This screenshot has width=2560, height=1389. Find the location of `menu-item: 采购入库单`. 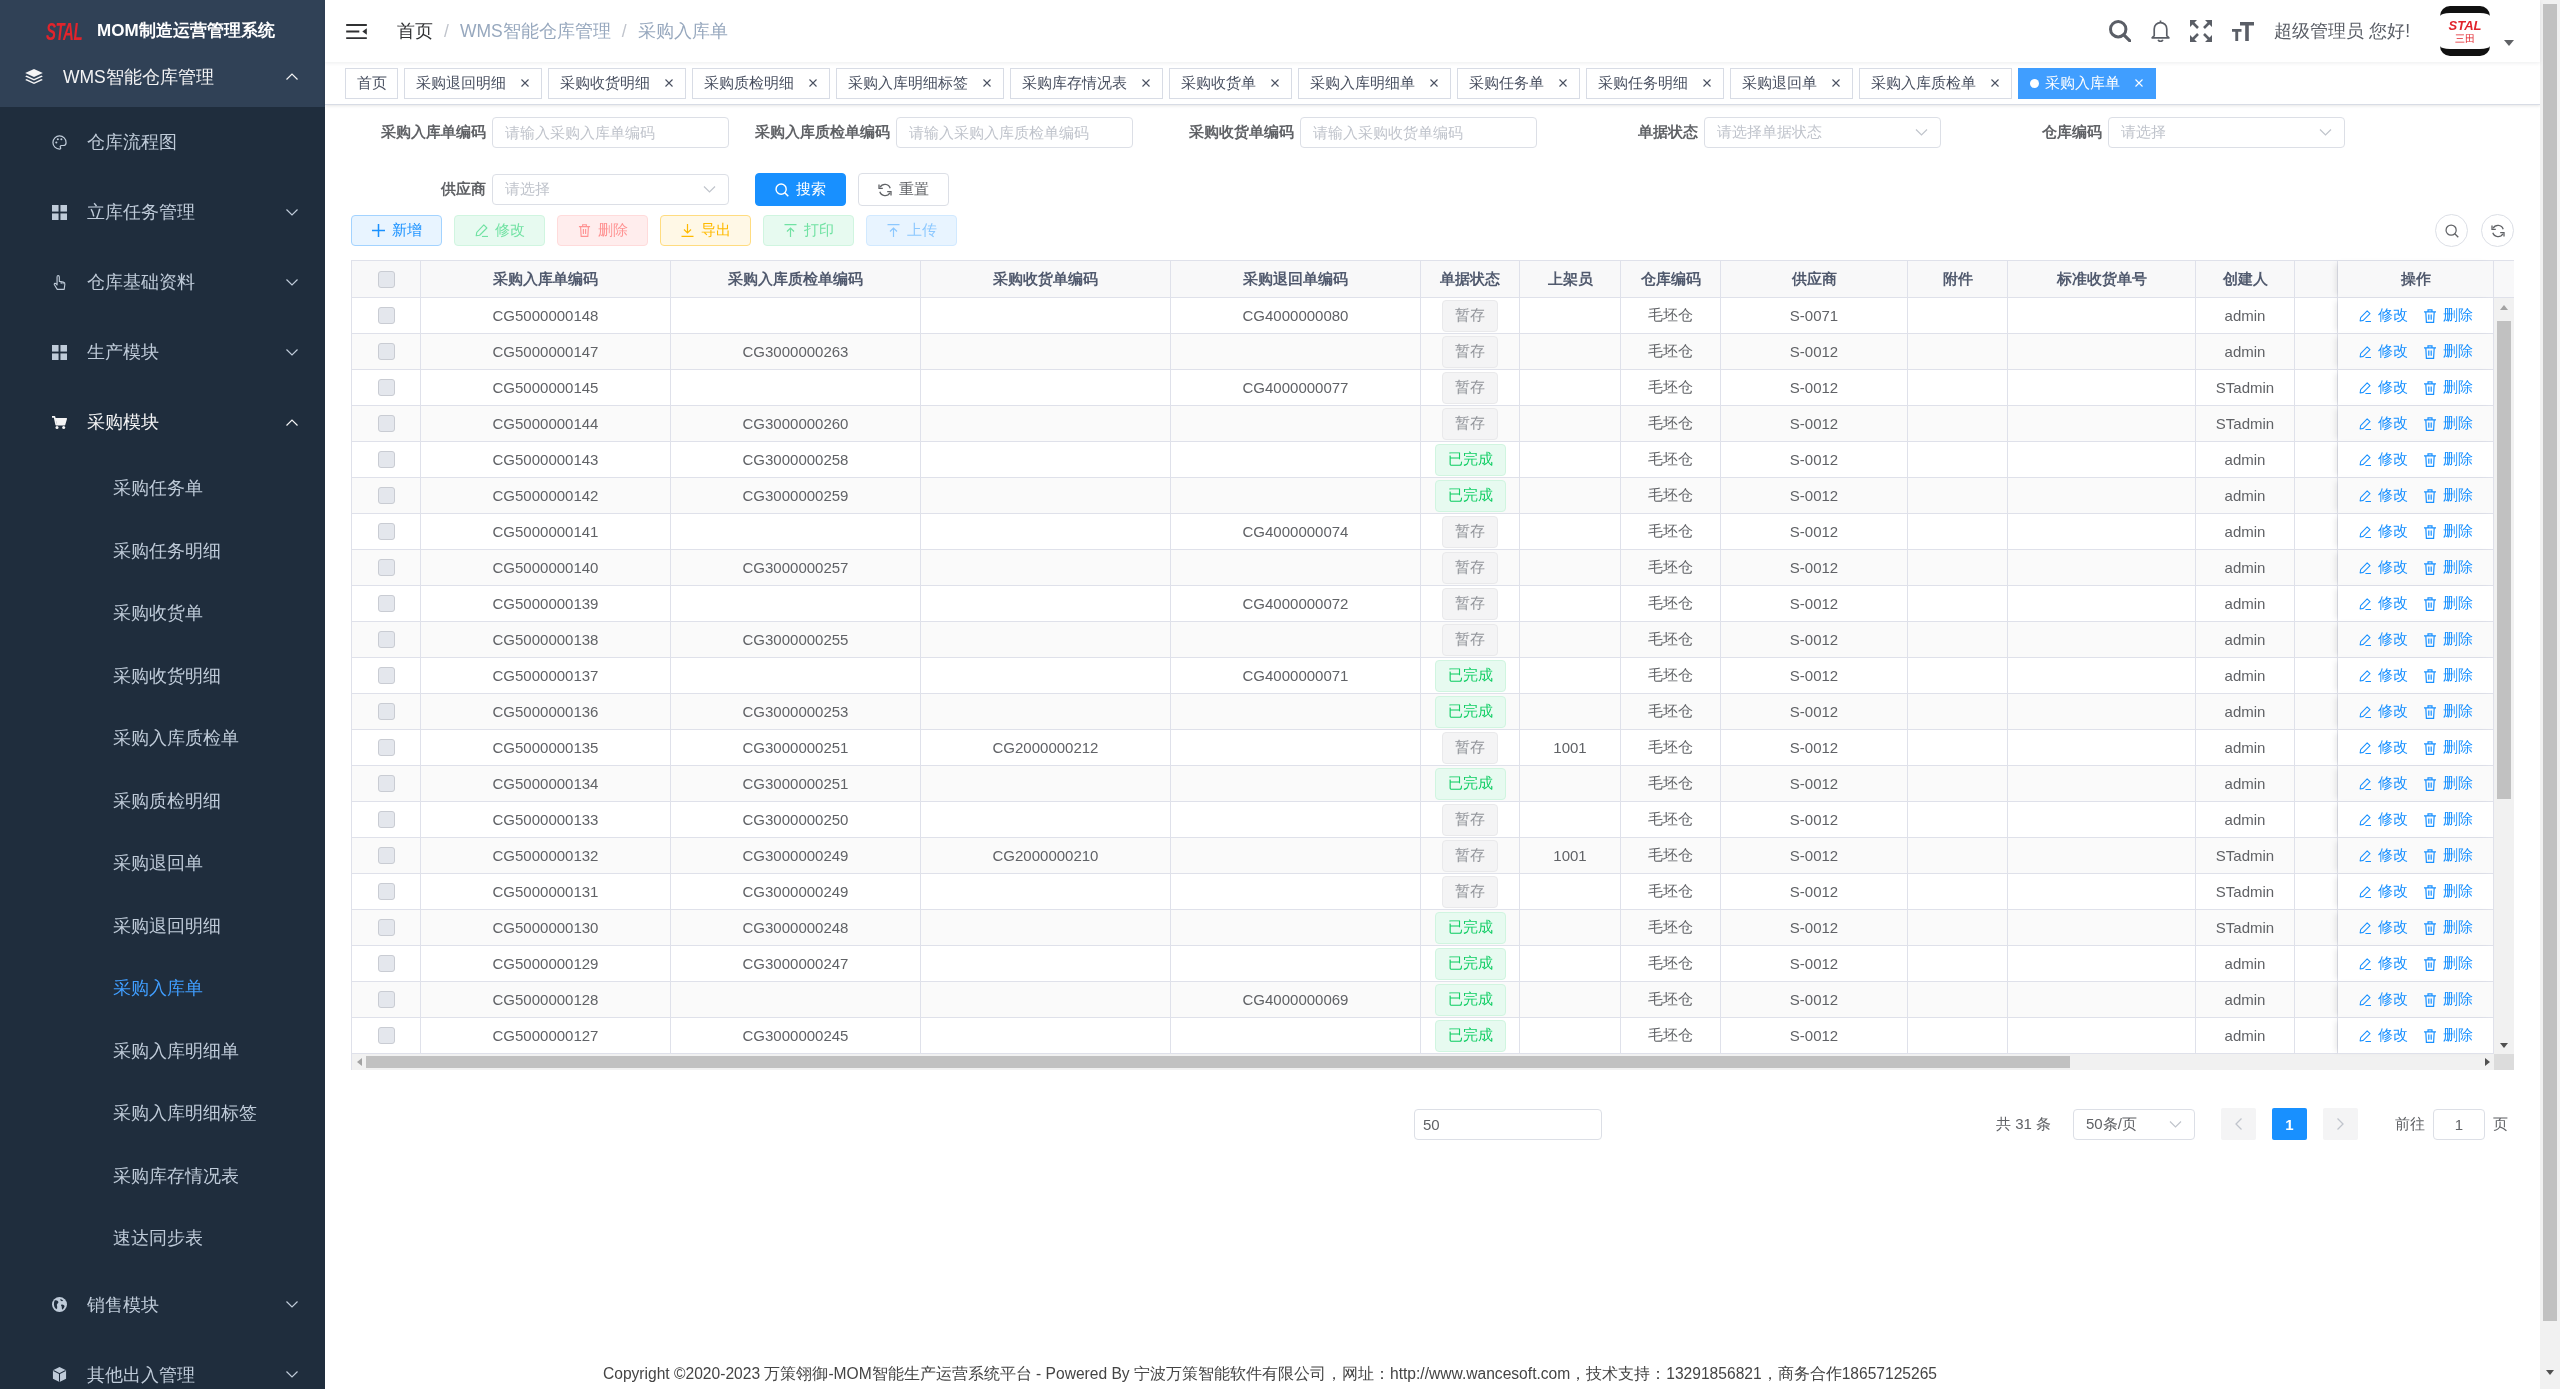

menu-item: 采购入库单 is located at coordinates (162, 988).